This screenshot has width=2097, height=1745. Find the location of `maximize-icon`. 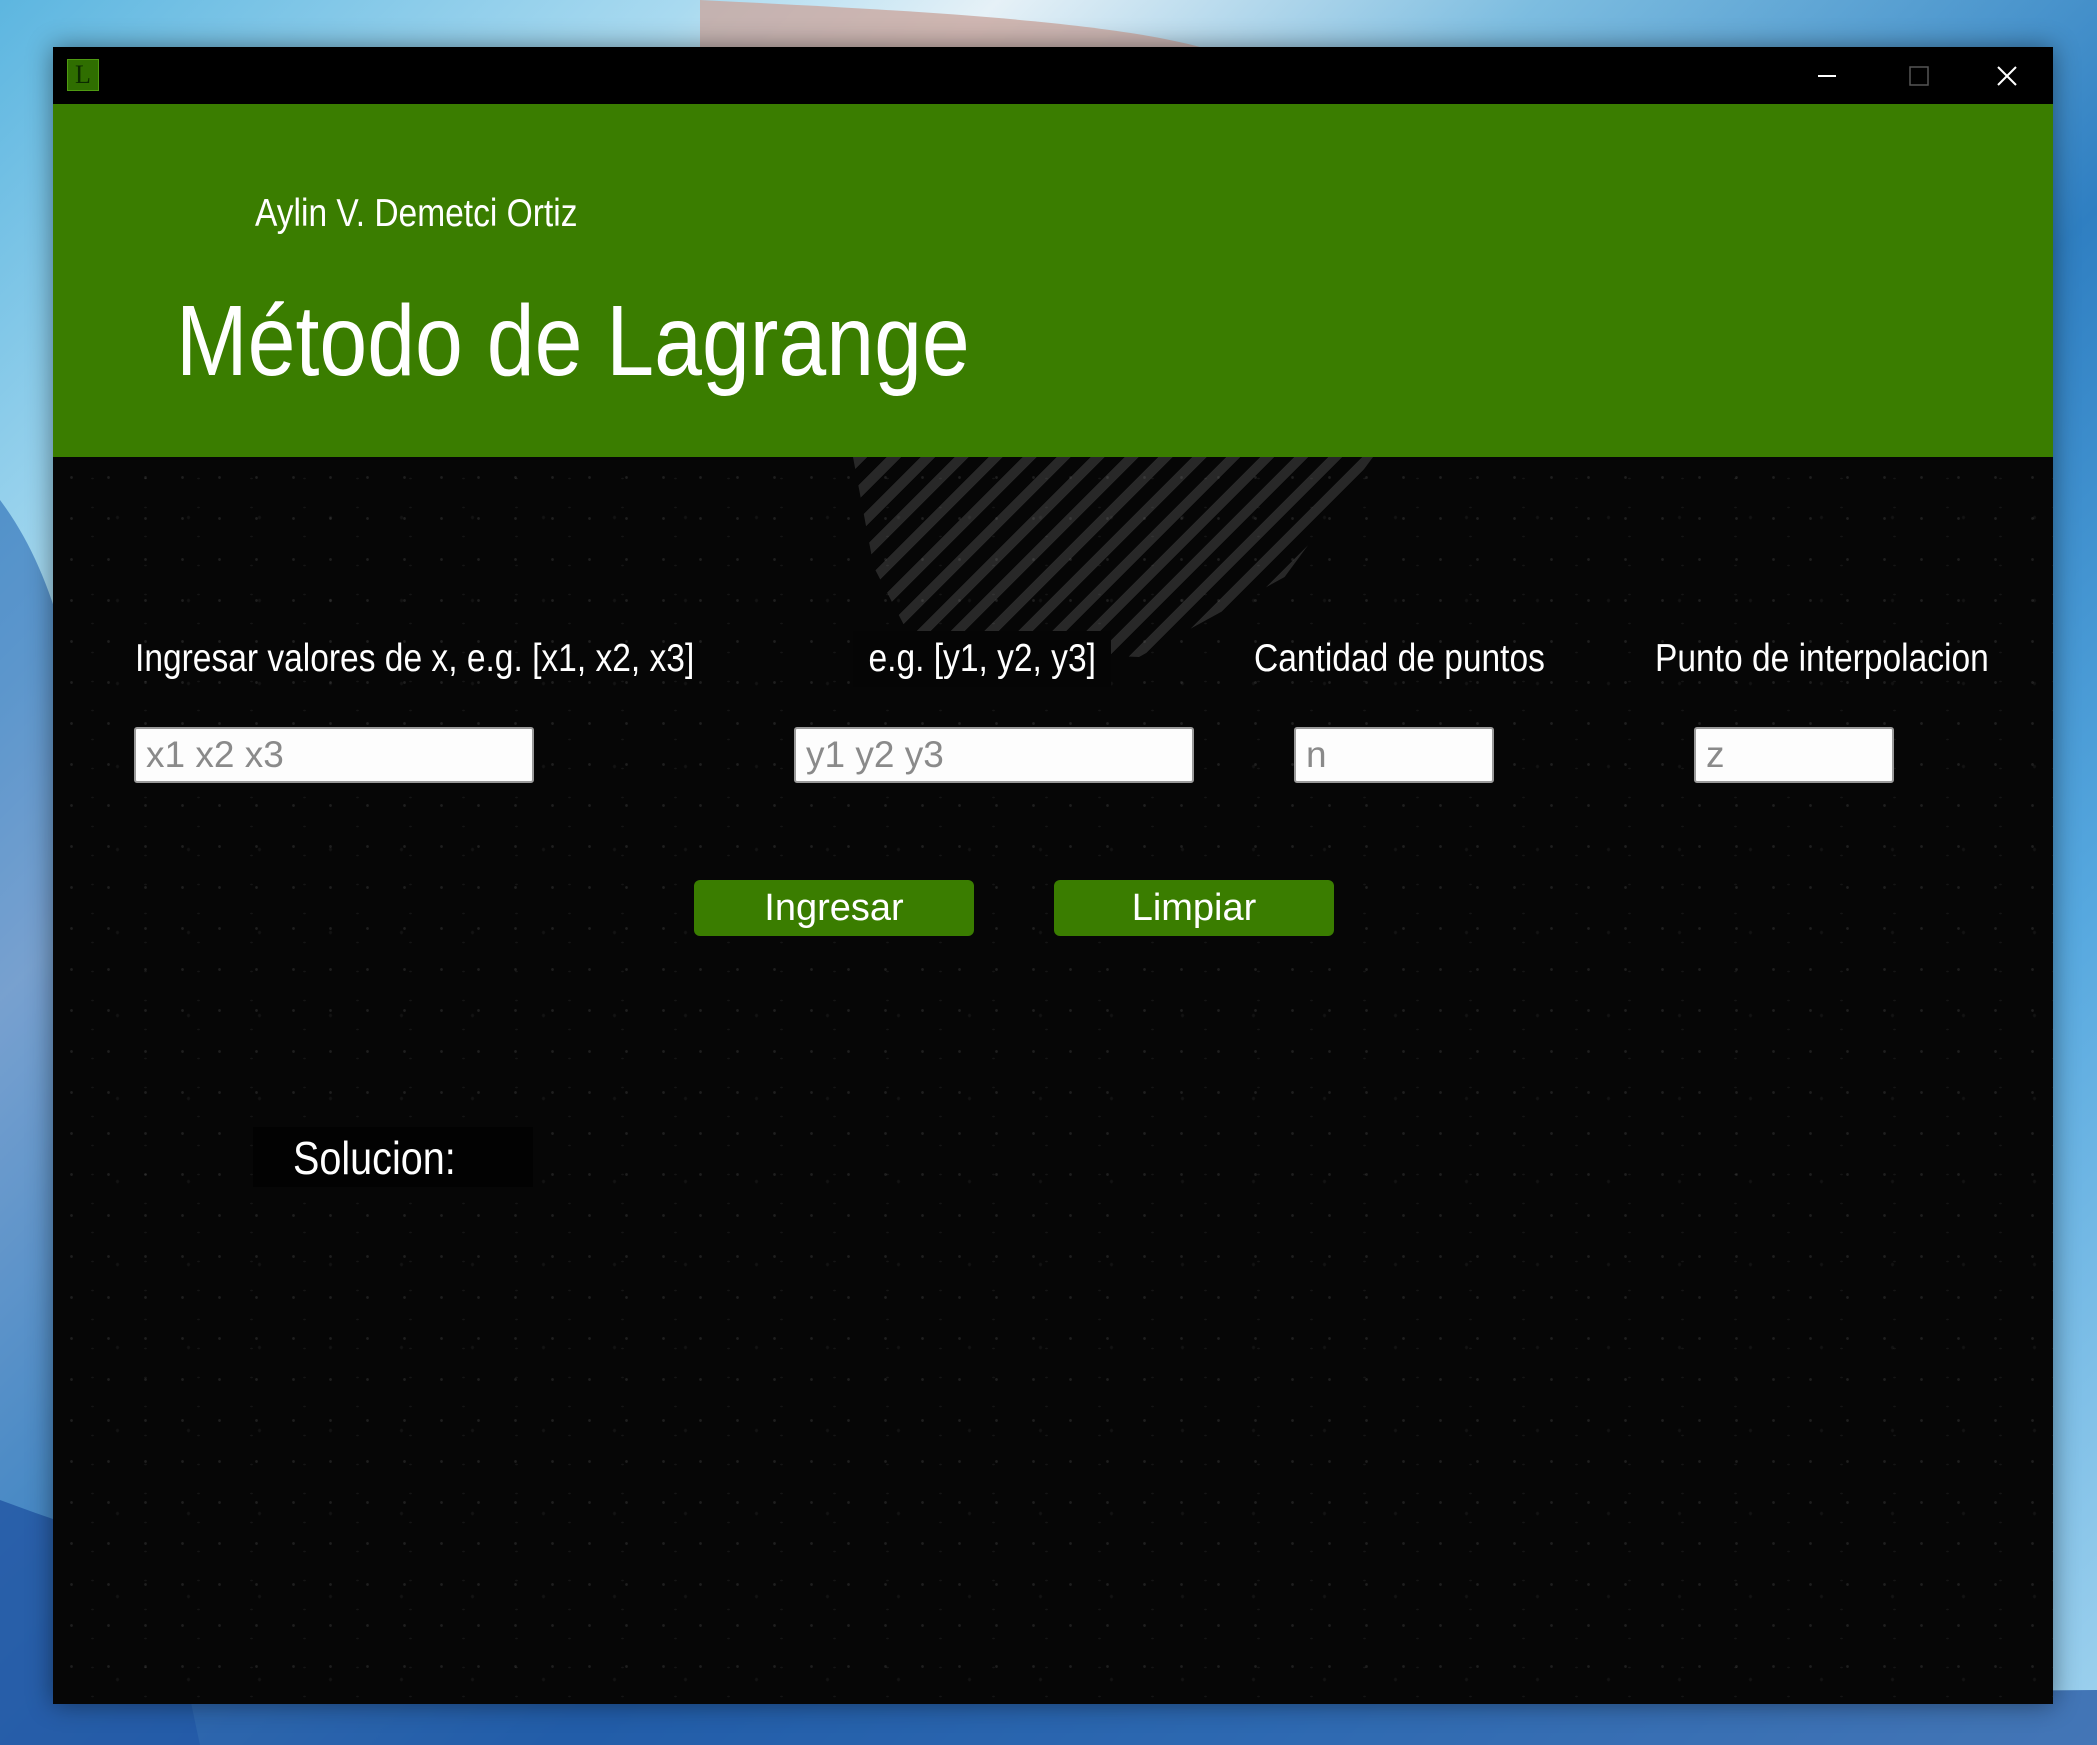

maximize-icon is located at coordinates (1919, 75).